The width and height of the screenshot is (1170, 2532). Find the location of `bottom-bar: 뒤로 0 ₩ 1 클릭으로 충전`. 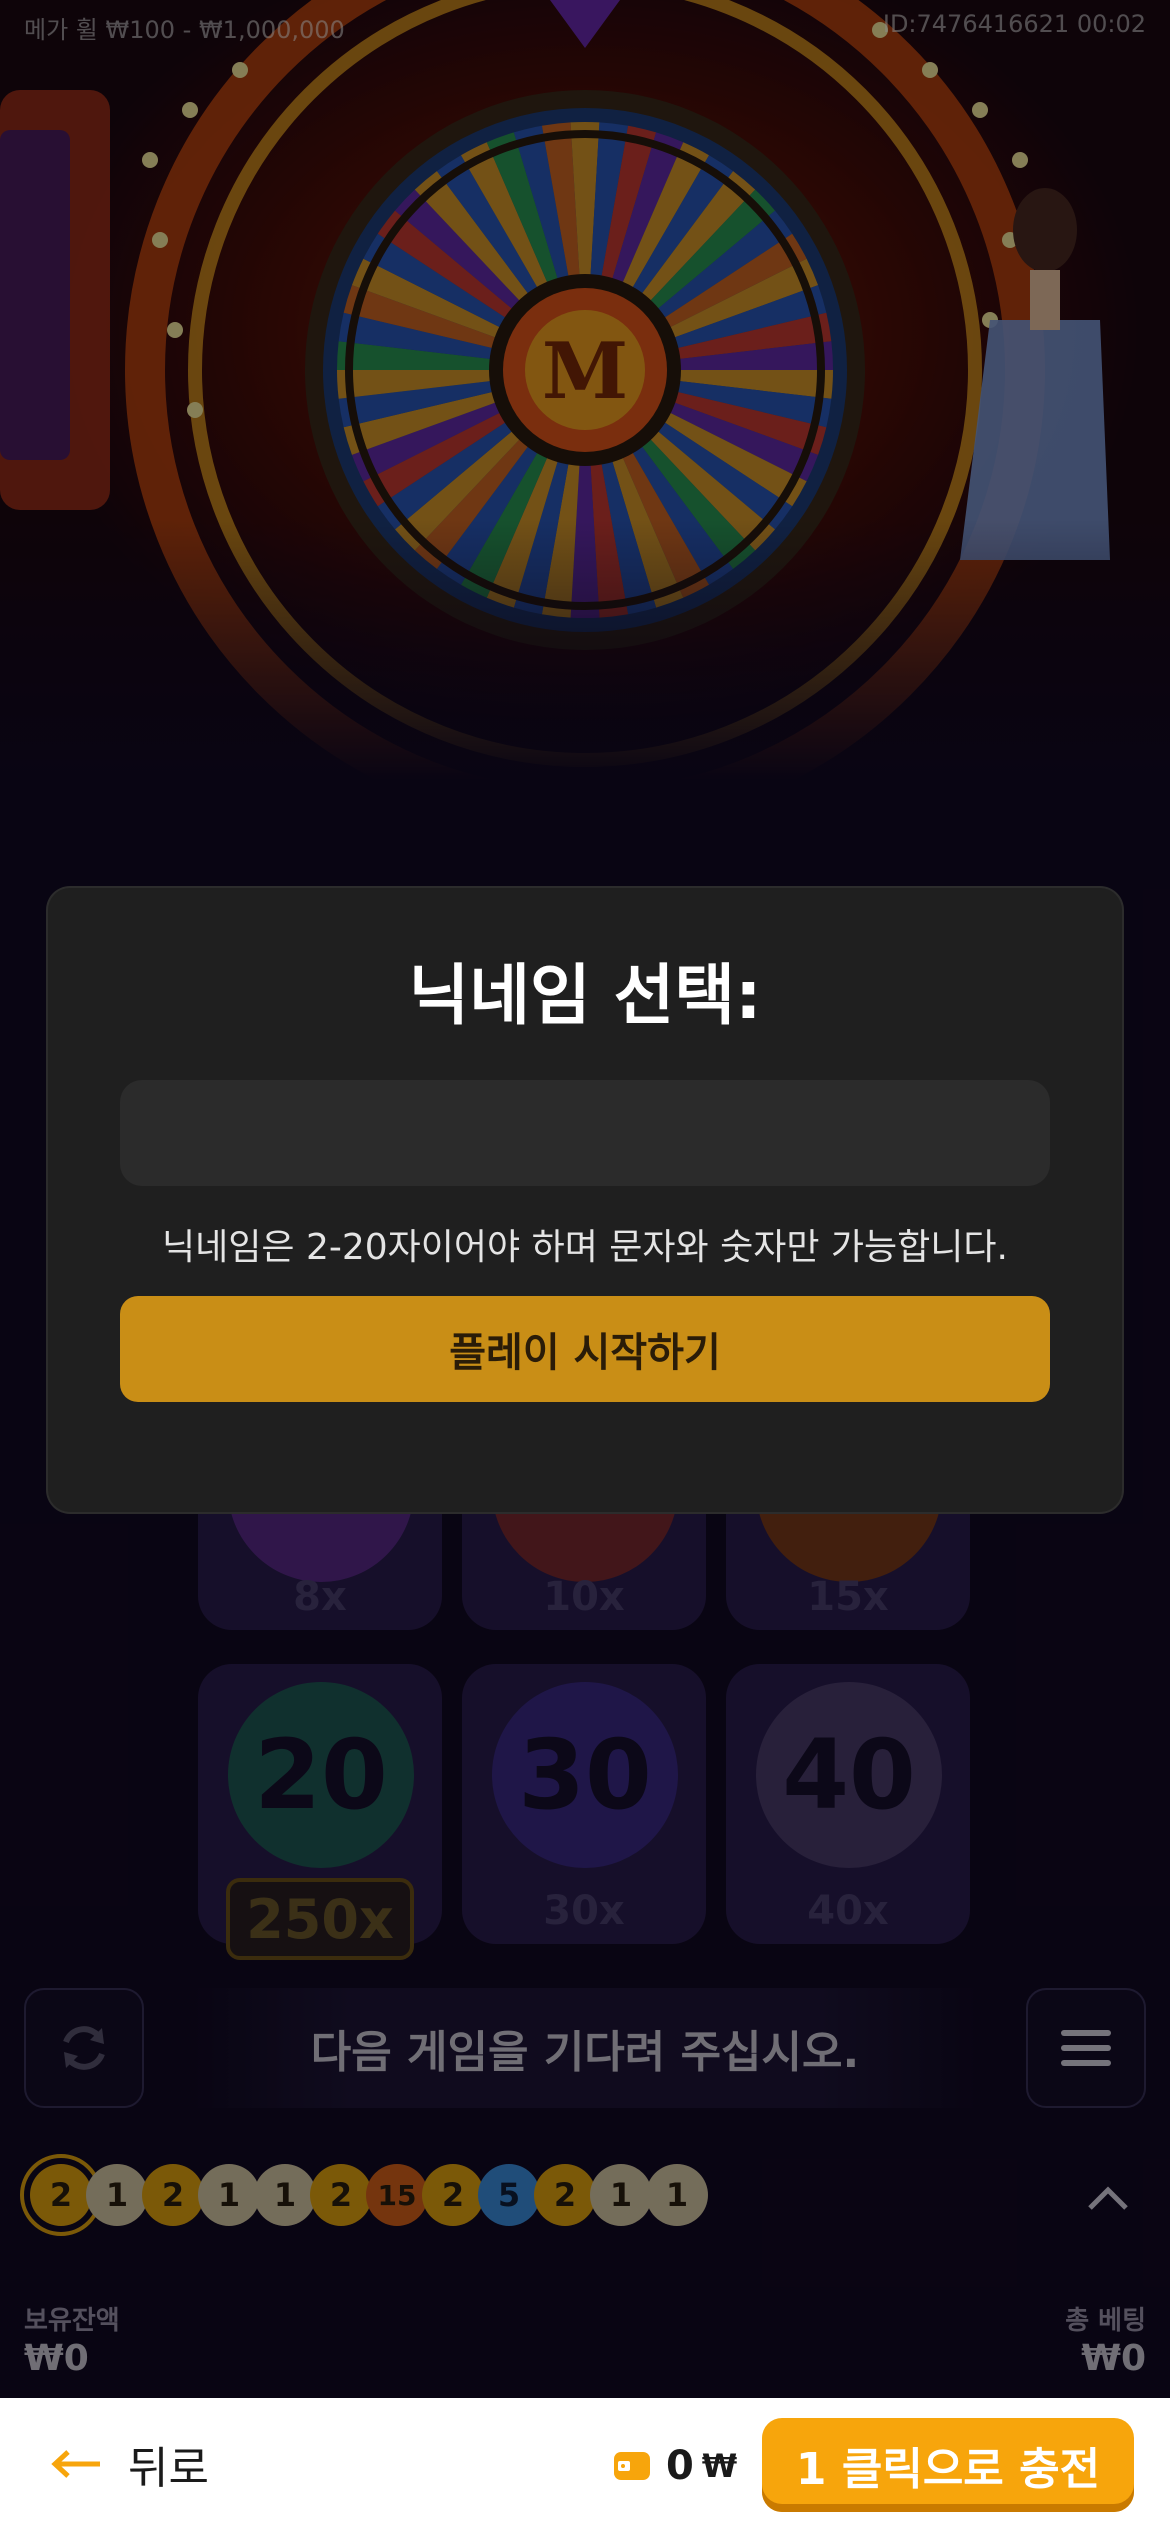

bottom-bar: 뒤로 0 ₩ 1 클릭으로 충전 is located at coordinates (585, 2465).